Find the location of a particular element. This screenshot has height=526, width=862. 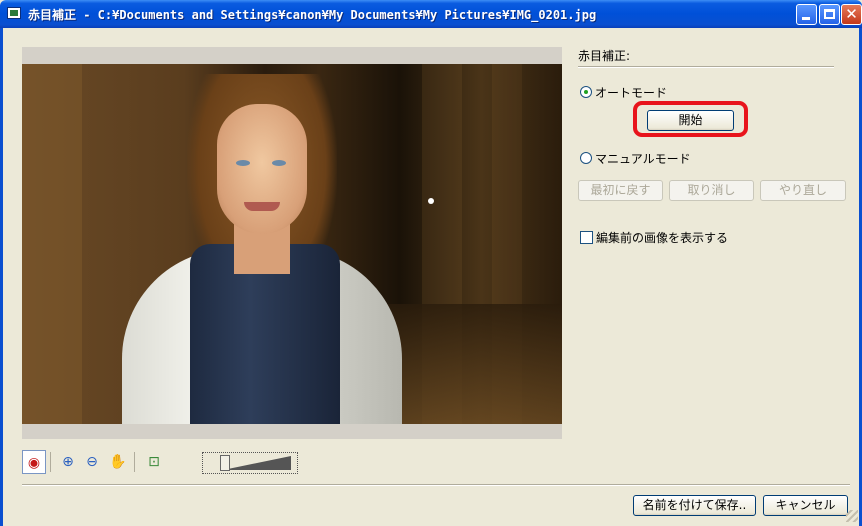

hand-icon: ✋ is located at coordinates (118, 462).